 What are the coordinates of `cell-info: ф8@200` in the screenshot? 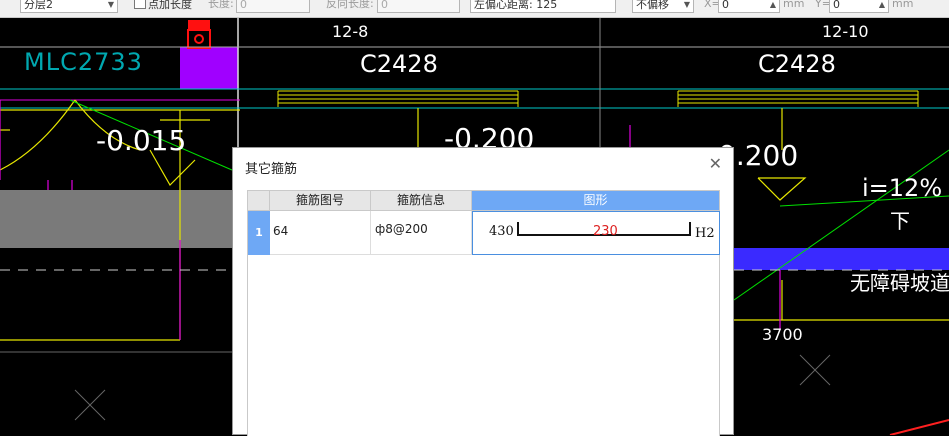 It's located at (421, 233).